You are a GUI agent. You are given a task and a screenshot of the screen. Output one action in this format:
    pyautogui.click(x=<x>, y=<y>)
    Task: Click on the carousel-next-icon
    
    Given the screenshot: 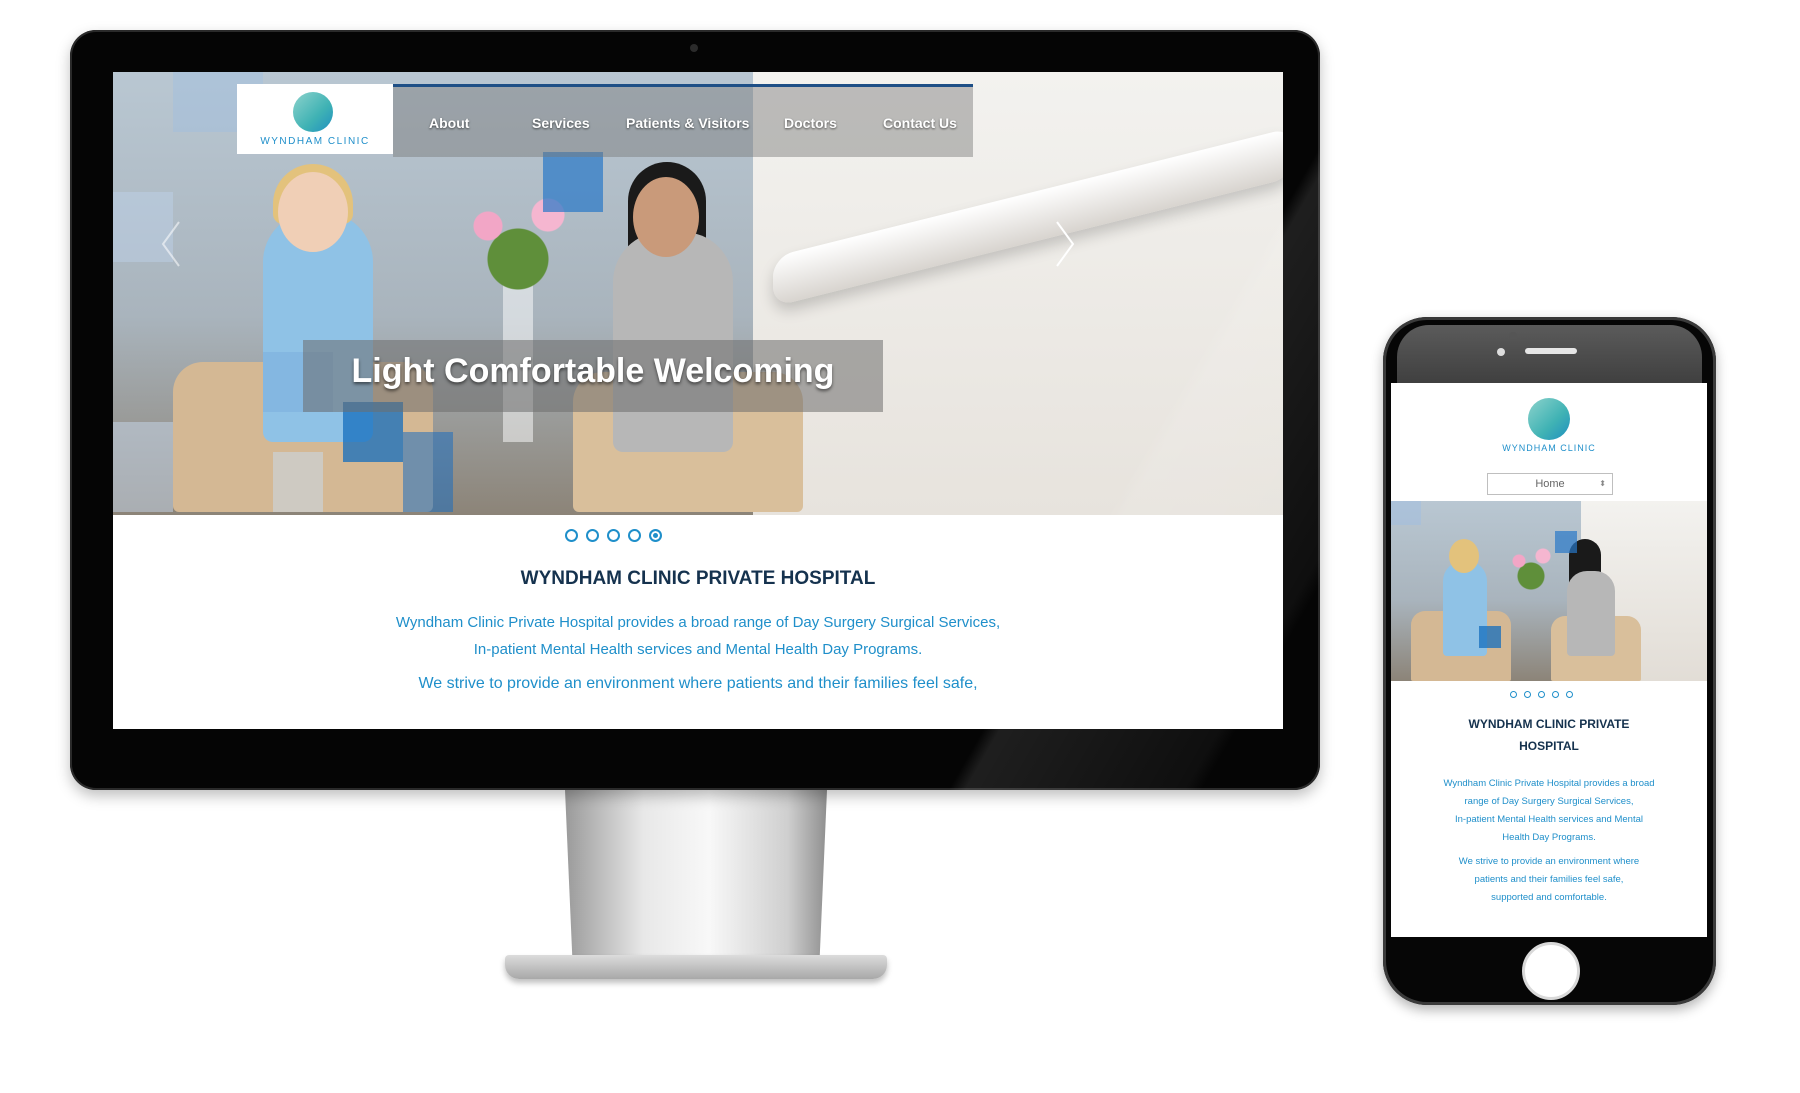 What is the action you would take?
    pyautogui.click(x=1065, y=244)
    